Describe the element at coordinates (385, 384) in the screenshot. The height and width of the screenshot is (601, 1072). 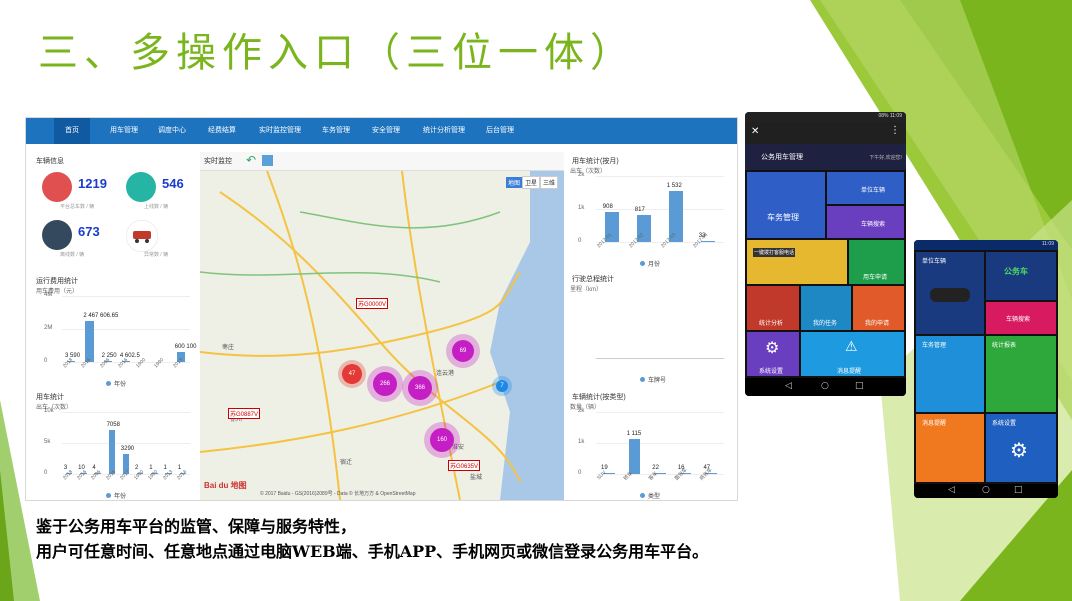
I see `map-cluster: 266` at that location.